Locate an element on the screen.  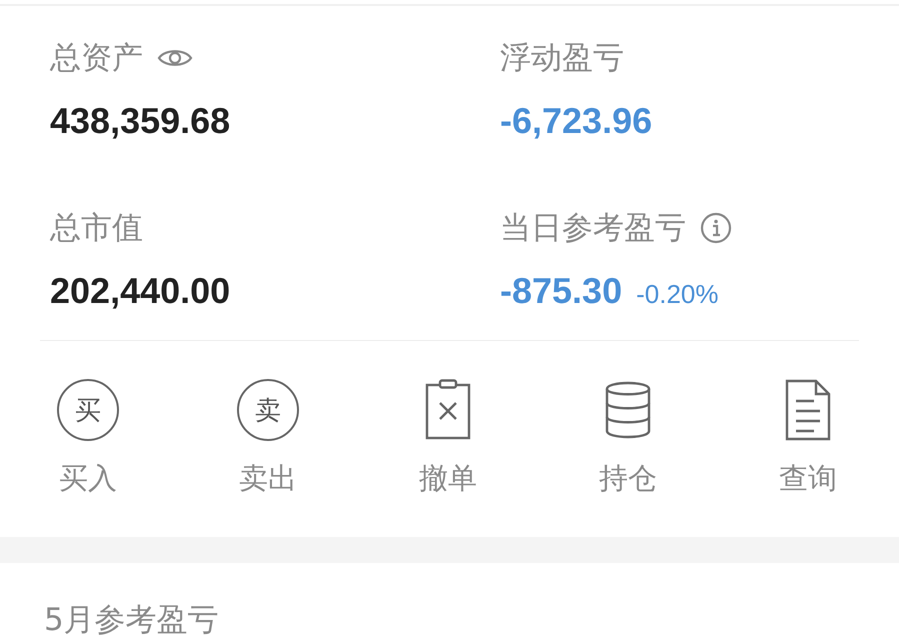
change-percent: -0.20% is located at coordinates (677, 294).